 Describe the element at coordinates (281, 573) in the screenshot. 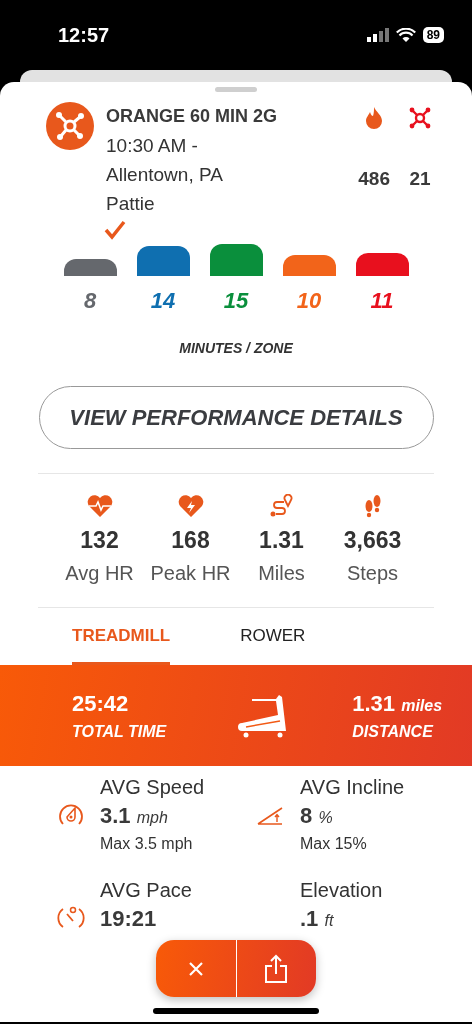

I see `stat-label: Miles` at that location.